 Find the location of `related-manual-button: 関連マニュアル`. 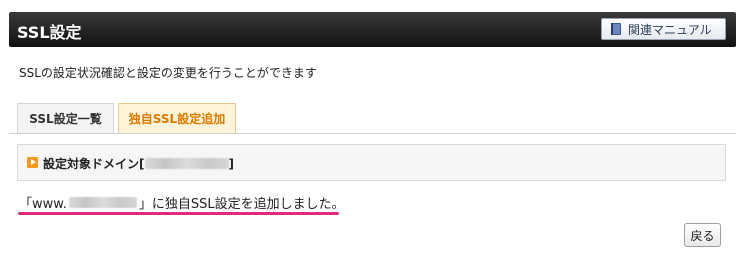

related-manual-button: 関連マニュアル is located at coordinates (663, 29).